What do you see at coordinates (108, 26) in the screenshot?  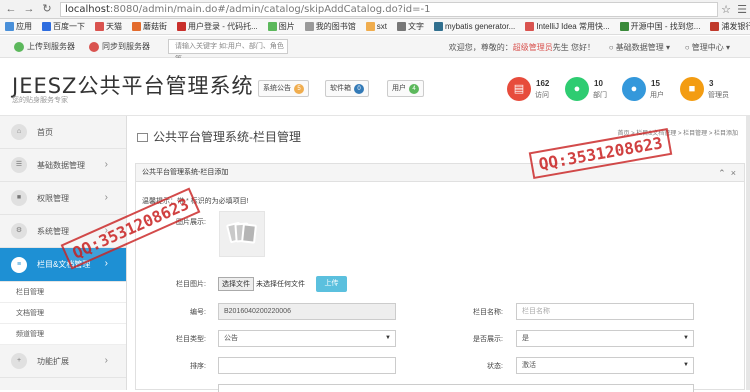 I see `bookmark-item: 天猫` at bounding box center [108, 26].